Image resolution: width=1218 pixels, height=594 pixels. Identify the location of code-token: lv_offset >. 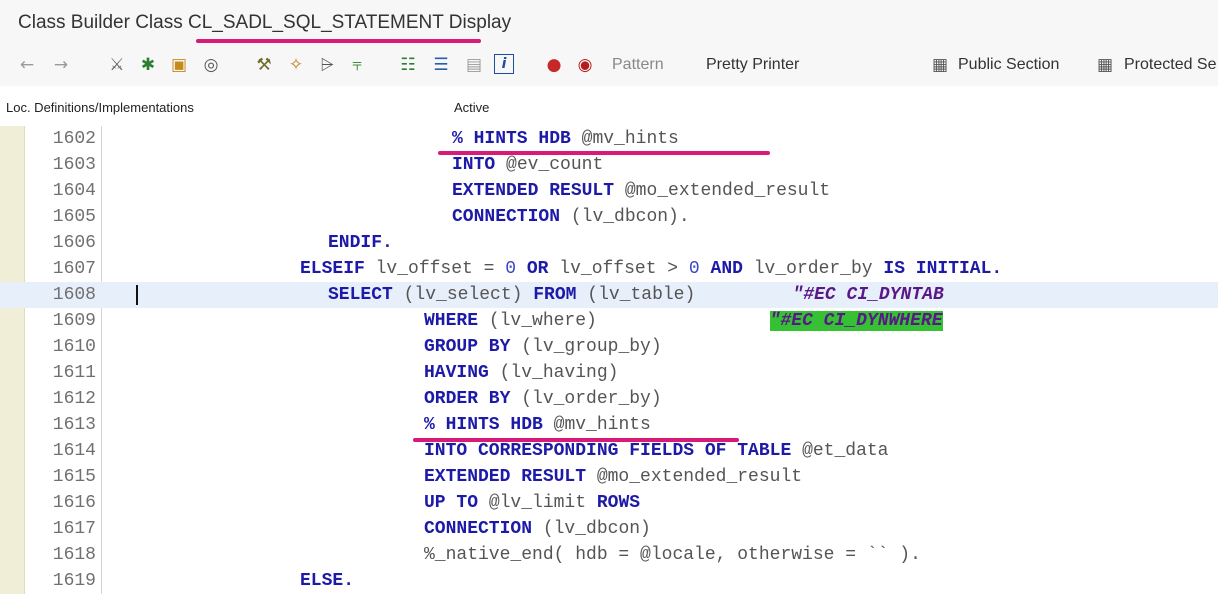
(618, 269).